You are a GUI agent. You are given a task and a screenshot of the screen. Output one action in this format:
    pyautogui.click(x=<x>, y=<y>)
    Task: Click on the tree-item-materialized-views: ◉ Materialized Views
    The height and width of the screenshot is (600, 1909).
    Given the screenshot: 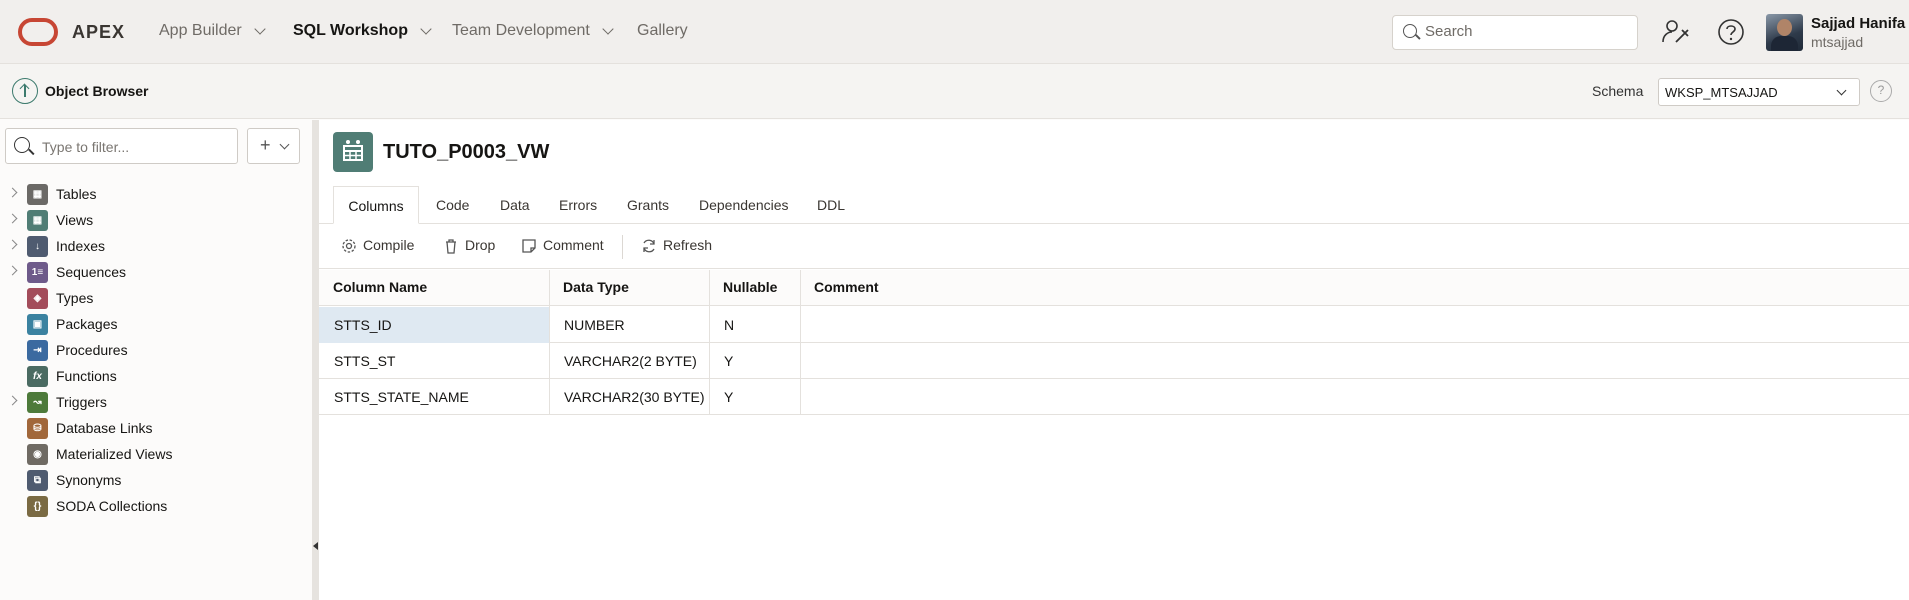 What is the action you would take?
    pyautogui.click(x=156, y=455)
    